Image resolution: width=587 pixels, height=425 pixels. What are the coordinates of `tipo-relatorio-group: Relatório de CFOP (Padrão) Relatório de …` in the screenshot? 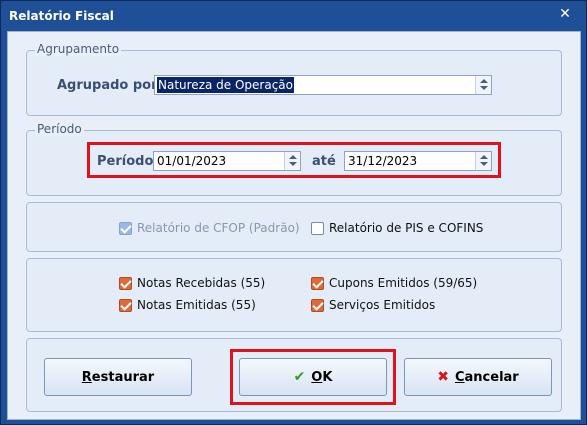 It's located at (294, 227).